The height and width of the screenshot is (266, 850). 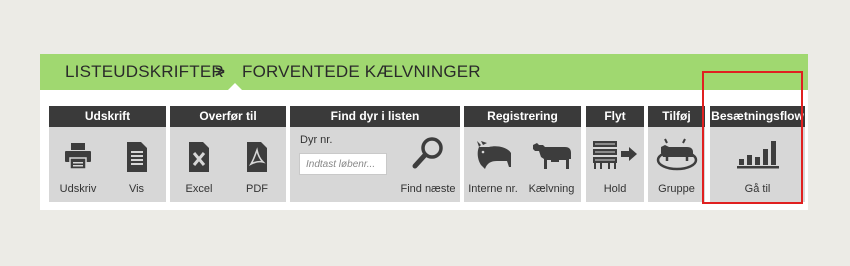 I want to click on group-title: Tilføj, so click(x=676, y=116).